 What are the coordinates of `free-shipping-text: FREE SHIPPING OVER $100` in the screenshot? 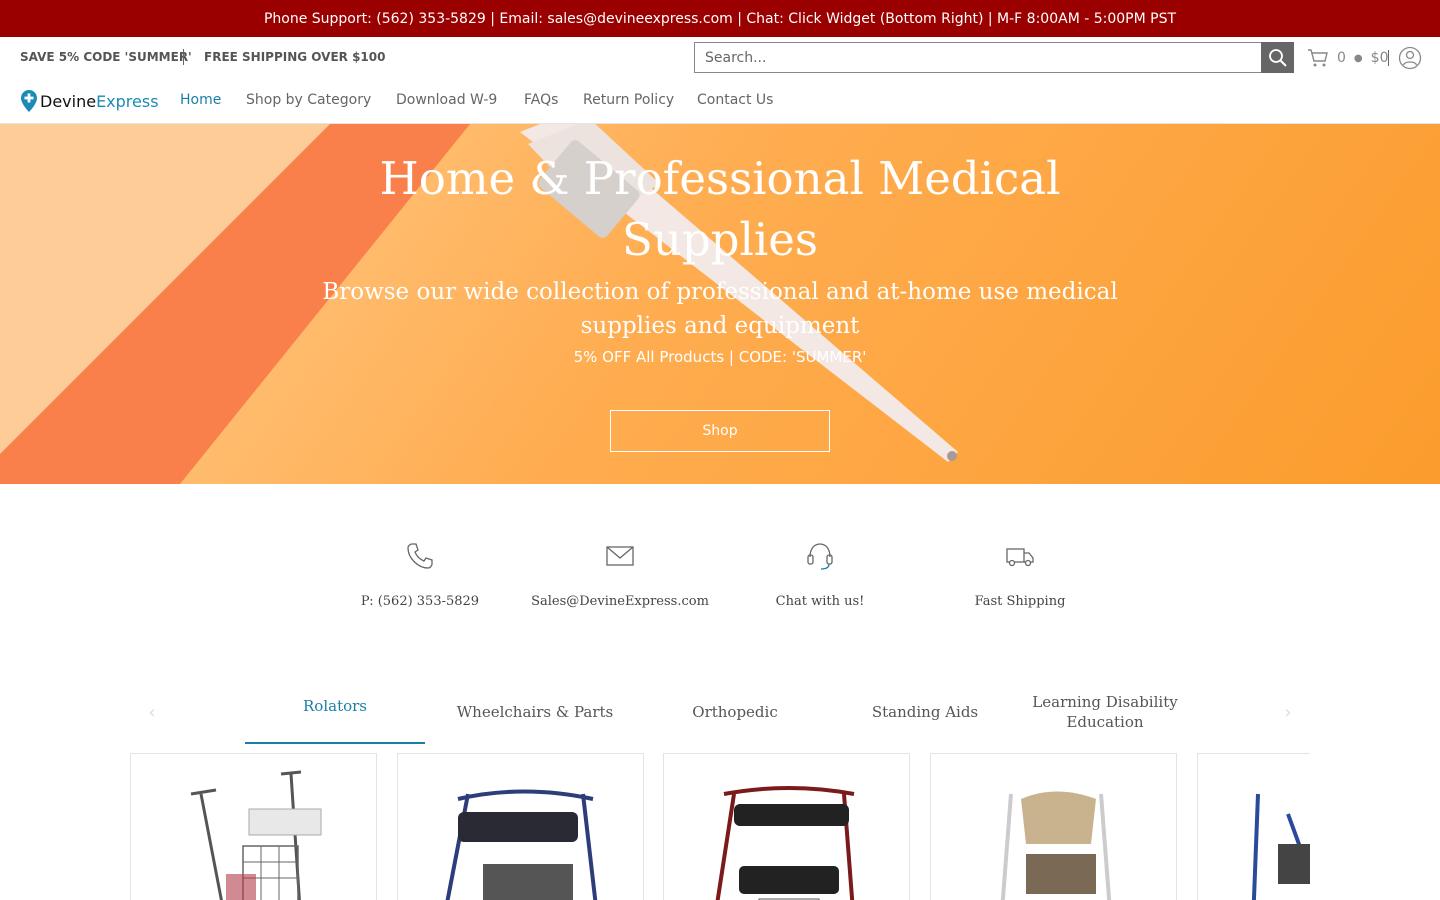 It's located at (295, 57).